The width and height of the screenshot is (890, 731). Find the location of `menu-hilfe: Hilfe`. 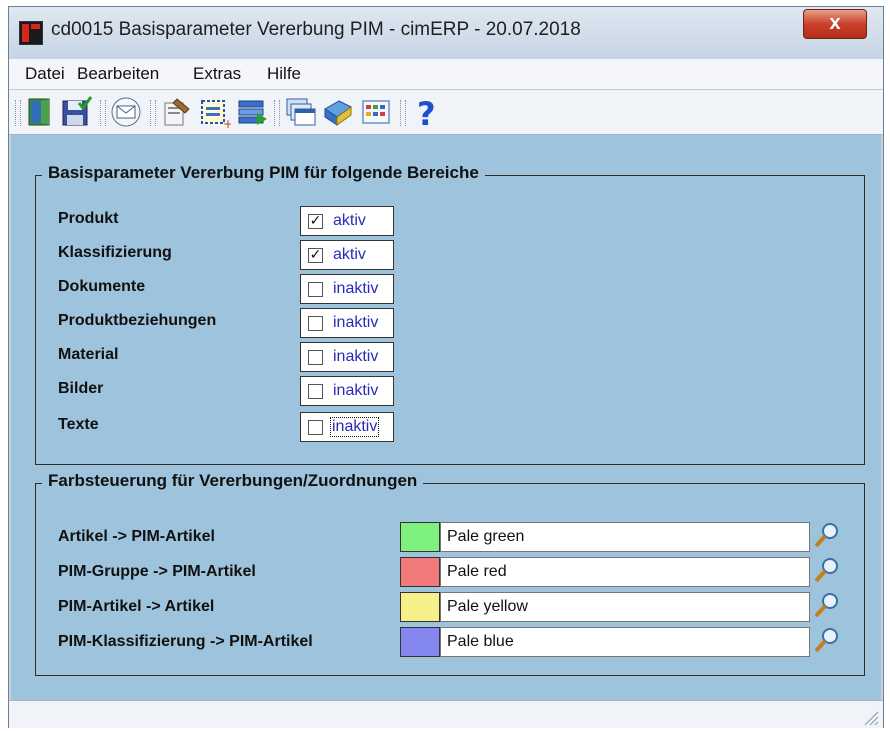

menu-hilfe: Hilfe is located at coordinates (284, 74).